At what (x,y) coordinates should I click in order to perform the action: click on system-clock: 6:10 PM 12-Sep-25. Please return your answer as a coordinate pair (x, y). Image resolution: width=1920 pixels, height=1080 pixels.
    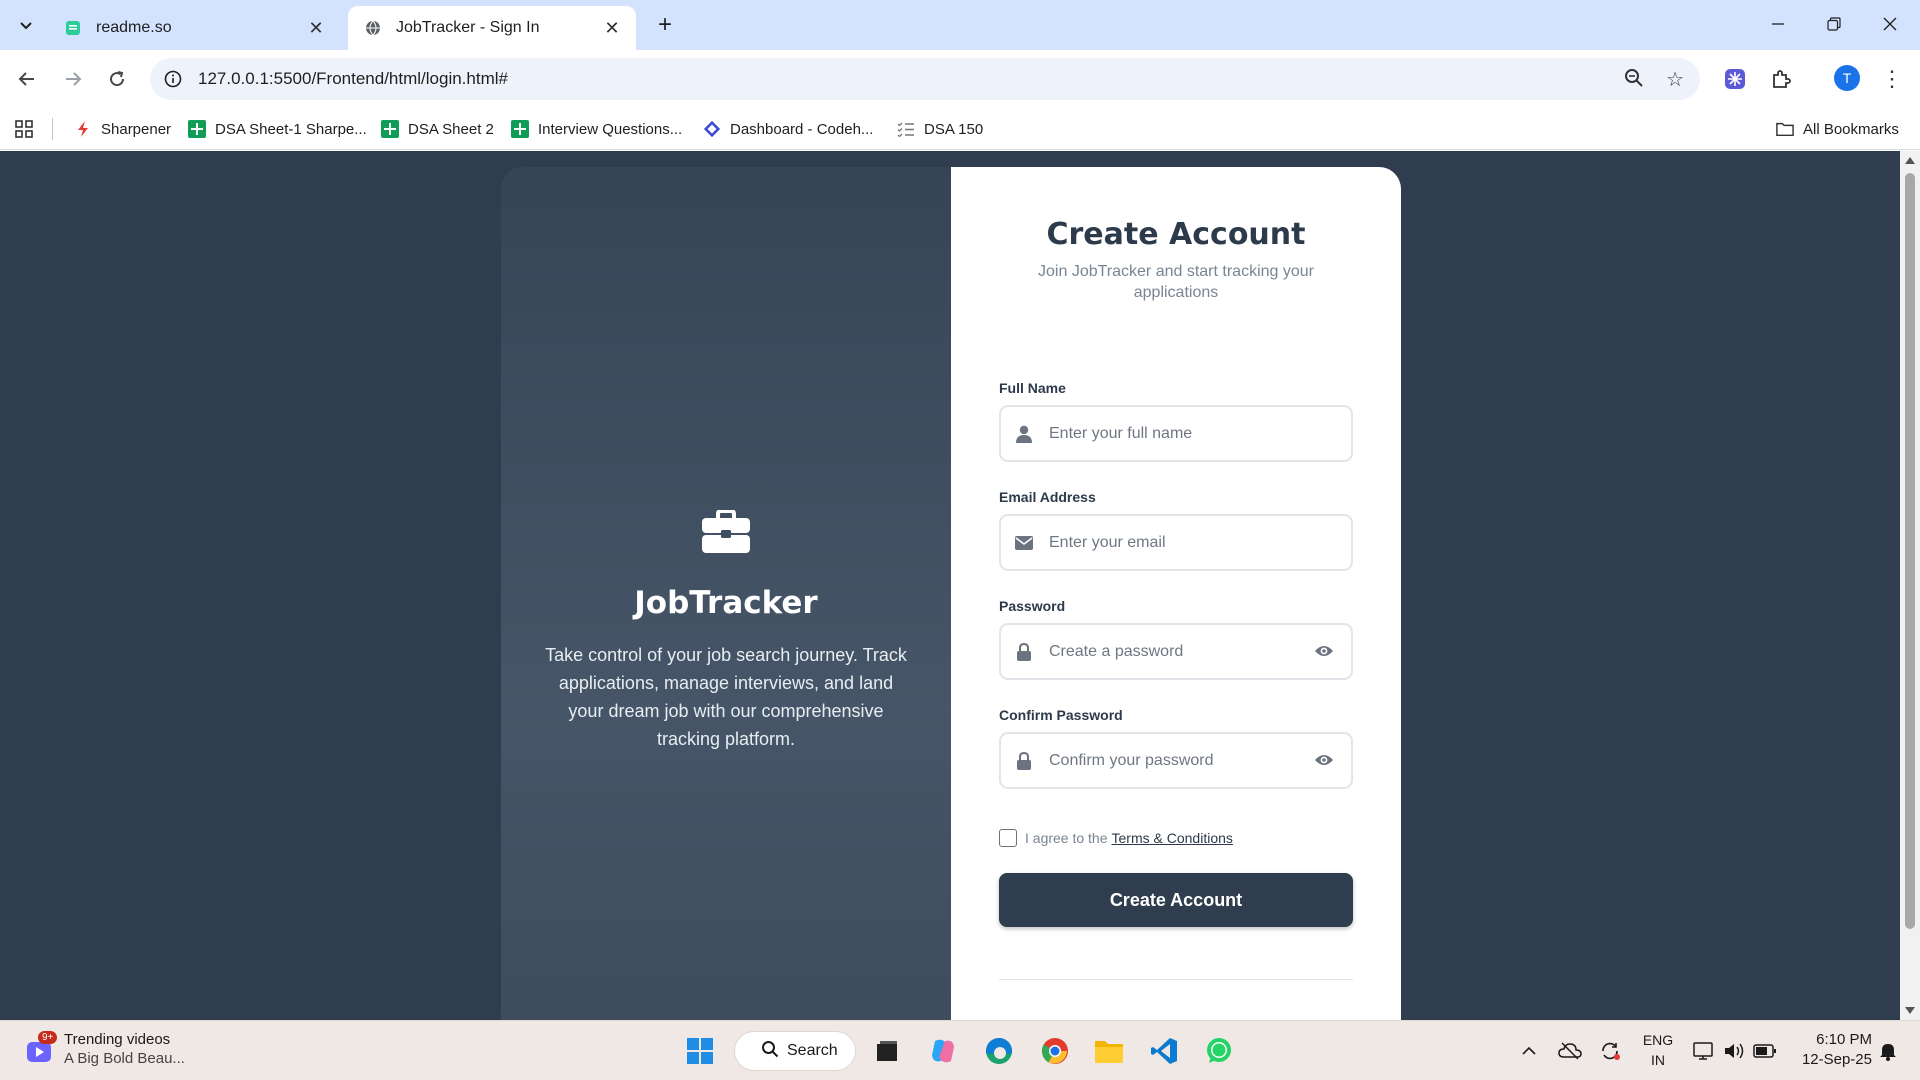
    Looking at the image, I should click on (1832, 1050).